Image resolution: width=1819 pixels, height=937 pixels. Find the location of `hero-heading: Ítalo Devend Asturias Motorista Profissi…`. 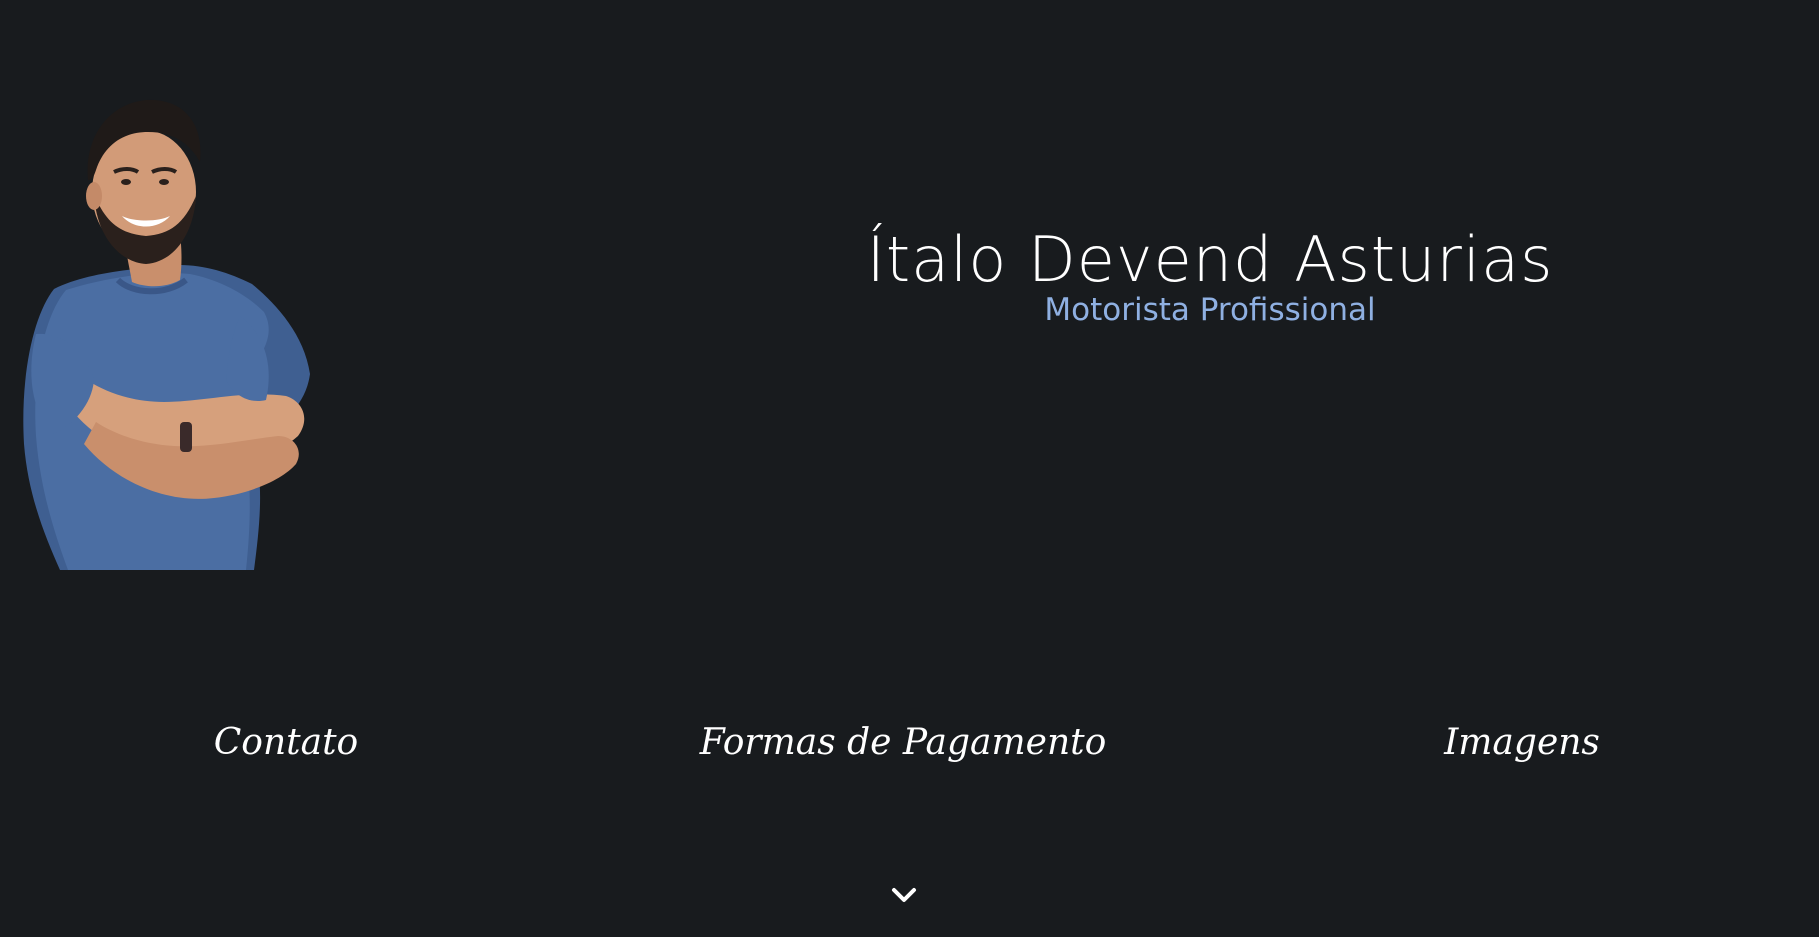

hero-heading: Ítalo Devend Asturias Motorista Profissi… is located at coordinates (1210, 276).